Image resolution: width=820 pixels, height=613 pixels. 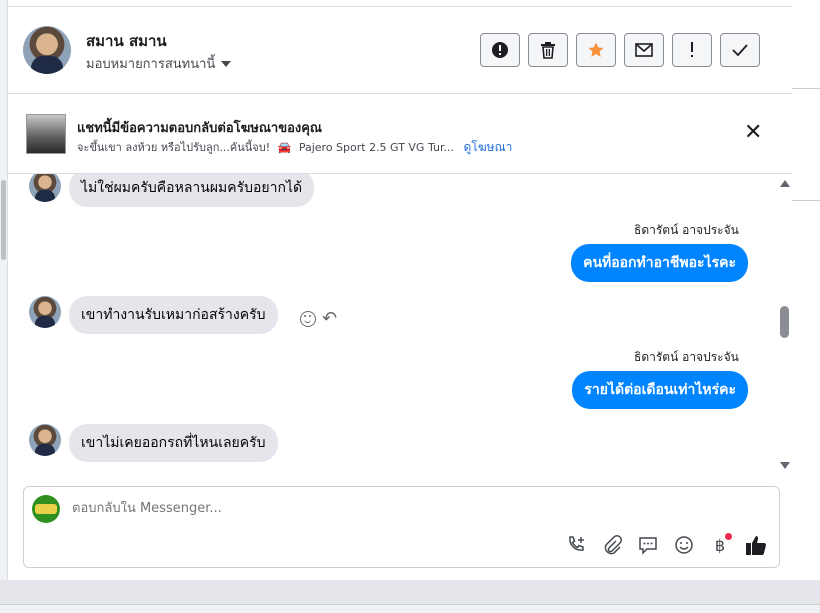 I want to click on reply-composer: ฿, so click(x=401, y=527).